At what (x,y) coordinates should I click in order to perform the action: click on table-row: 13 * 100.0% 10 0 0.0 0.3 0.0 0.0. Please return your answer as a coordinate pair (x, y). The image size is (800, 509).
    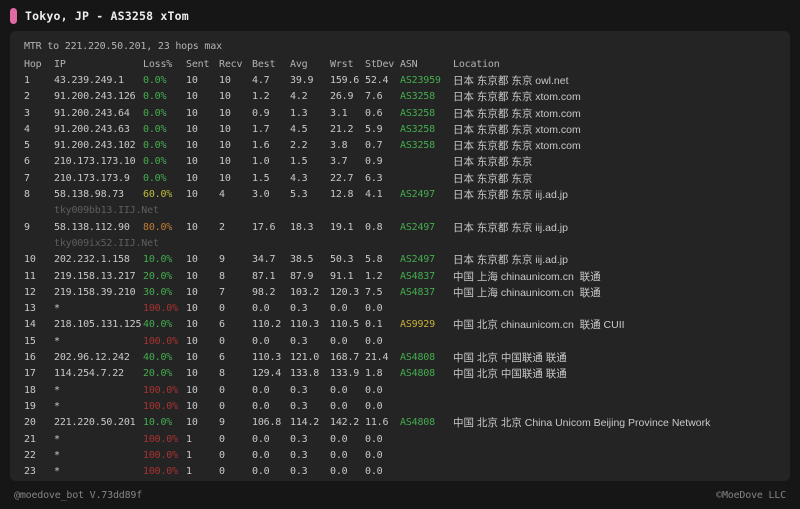
    Looking at the image, I should click on (407, 309).